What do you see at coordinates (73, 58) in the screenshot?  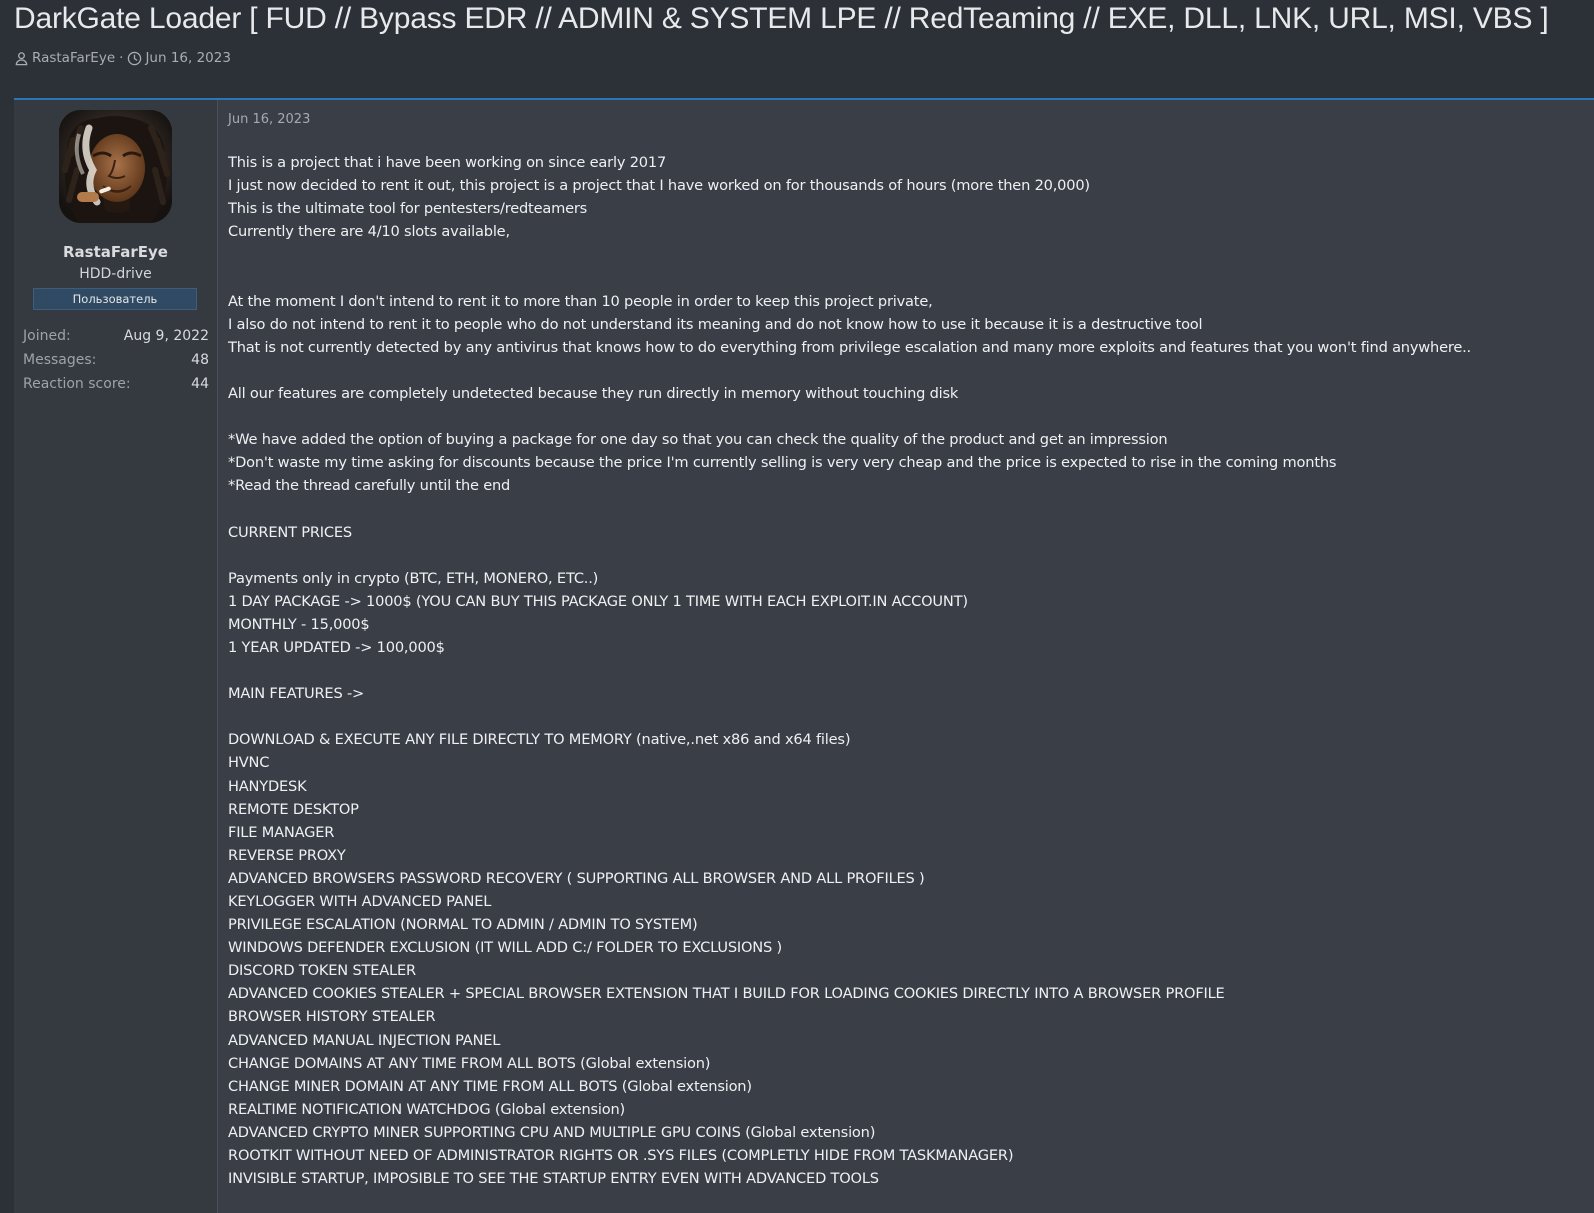 I see `thread-author-link: RastaFarEye` at bounding box center [73, 58].